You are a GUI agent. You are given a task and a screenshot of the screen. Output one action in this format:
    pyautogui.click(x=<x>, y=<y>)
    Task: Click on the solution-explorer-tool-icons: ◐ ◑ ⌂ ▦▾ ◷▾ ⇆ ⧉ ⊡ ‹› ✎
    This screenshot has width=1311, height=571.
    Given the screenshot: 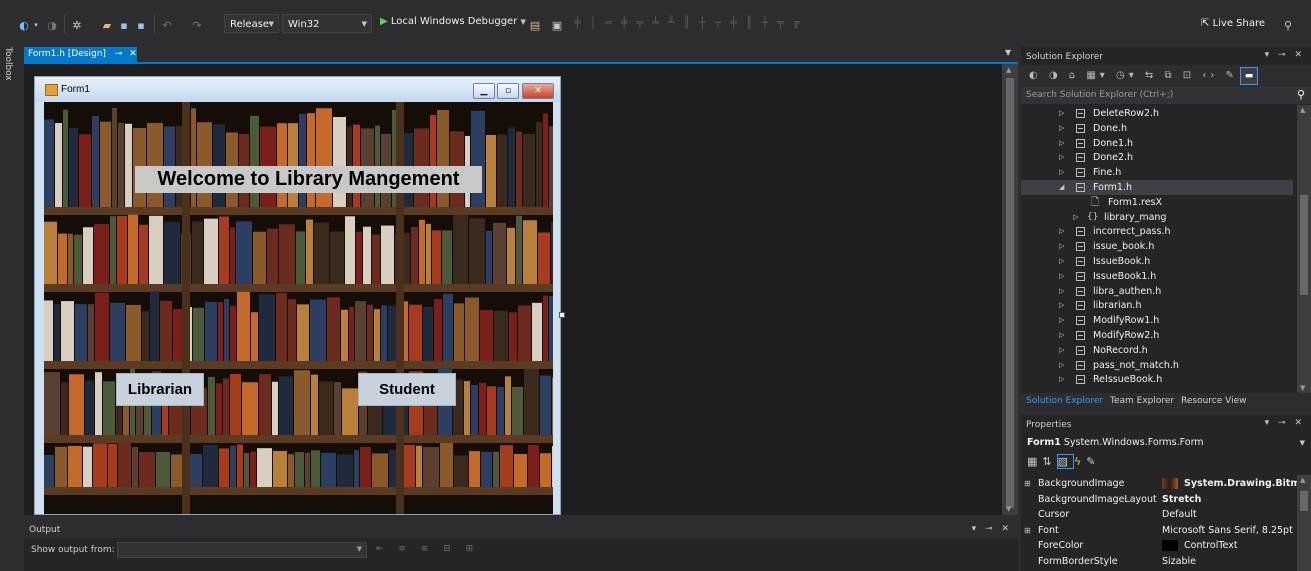 What is the action you would take?
    pyautogui.click(x=1133, y=75)
    